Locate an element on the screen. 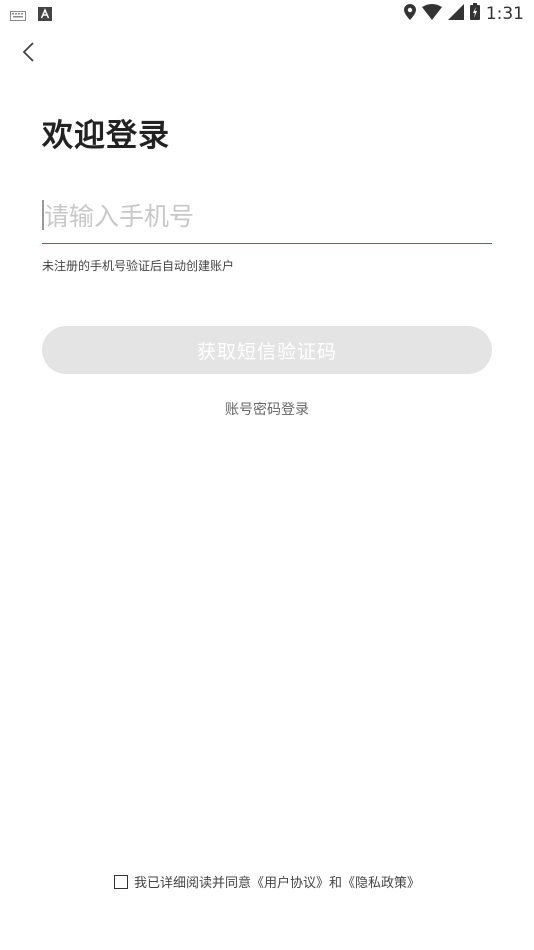 This screenshot has height=950, width=534. register-hint: 未注册的手机号验证后自动创建账户 is located at coordinates (138, 266).